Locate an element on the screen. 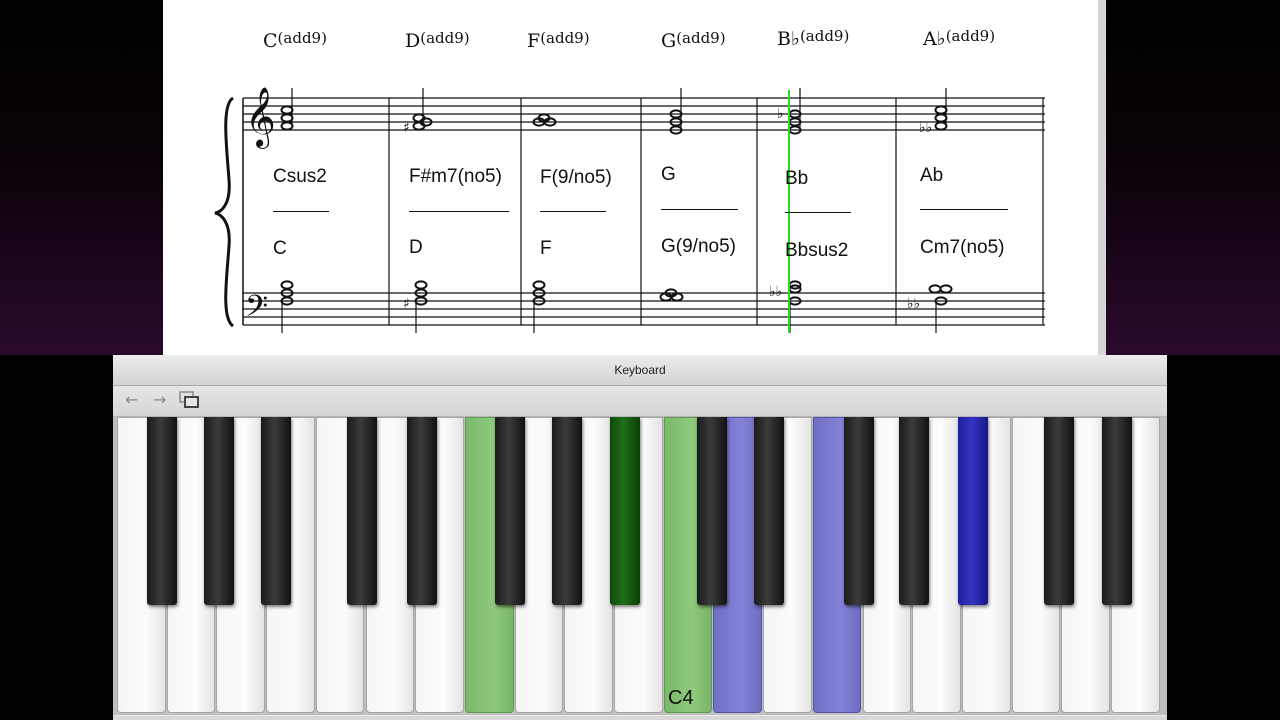 Image resolution: width=1280 pixels, height=720 pixels. chord-symbol-1: C(add9) is located at coordinates (295, 40).